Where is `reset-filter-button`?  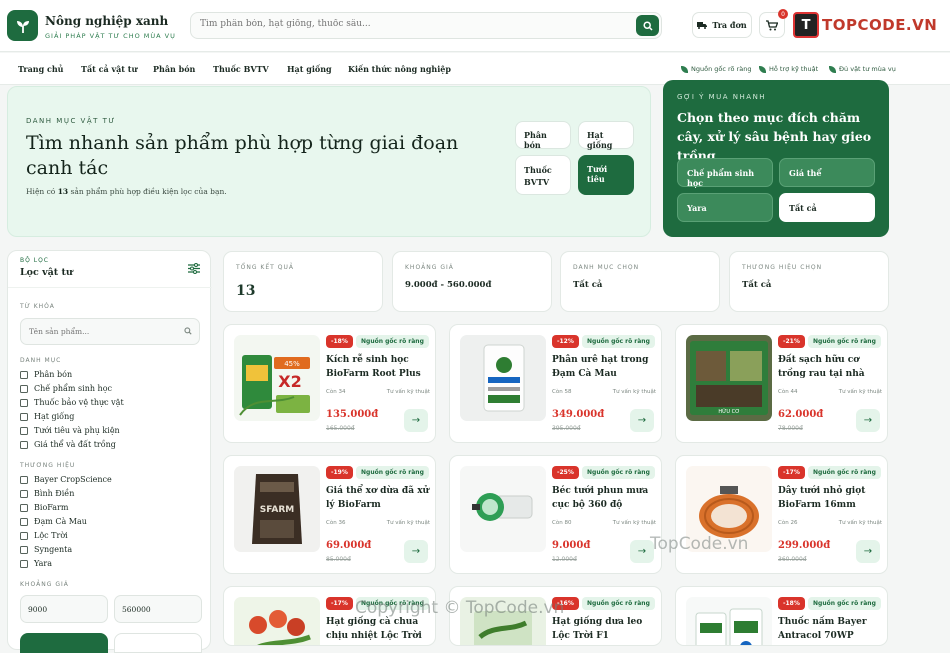
reset-filter-button is located at coordinates (158, 643).